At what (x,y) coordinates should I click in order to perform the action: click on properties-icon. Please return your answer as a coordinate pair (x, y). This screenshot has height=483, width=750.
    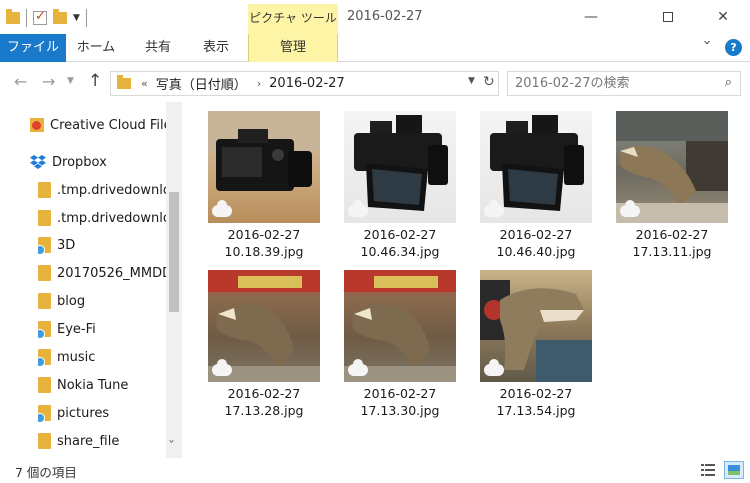
    Looking at the image, I should click on (40, 17).